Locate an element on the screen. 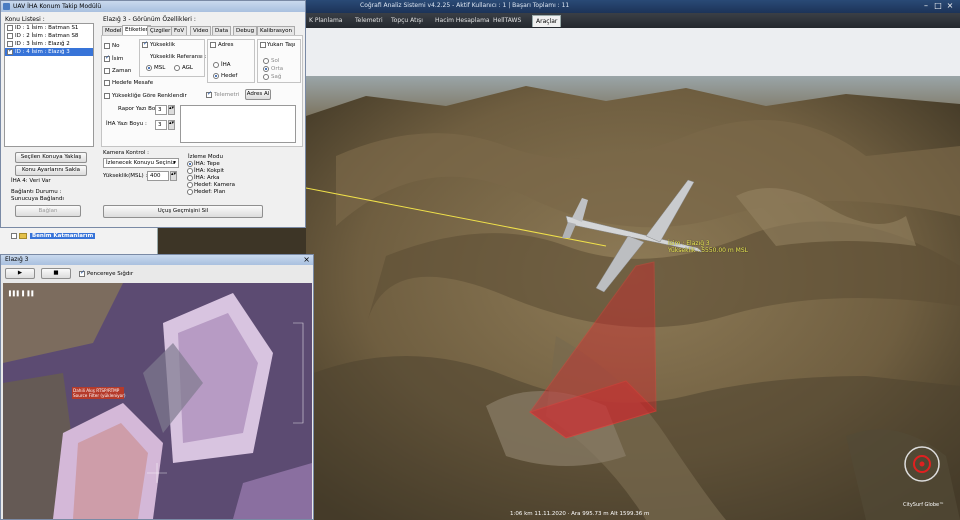 The height and width of the screenshot is (520, 960). layers-panel: Benim Katmanlarım is located at coordinates (79, 241).